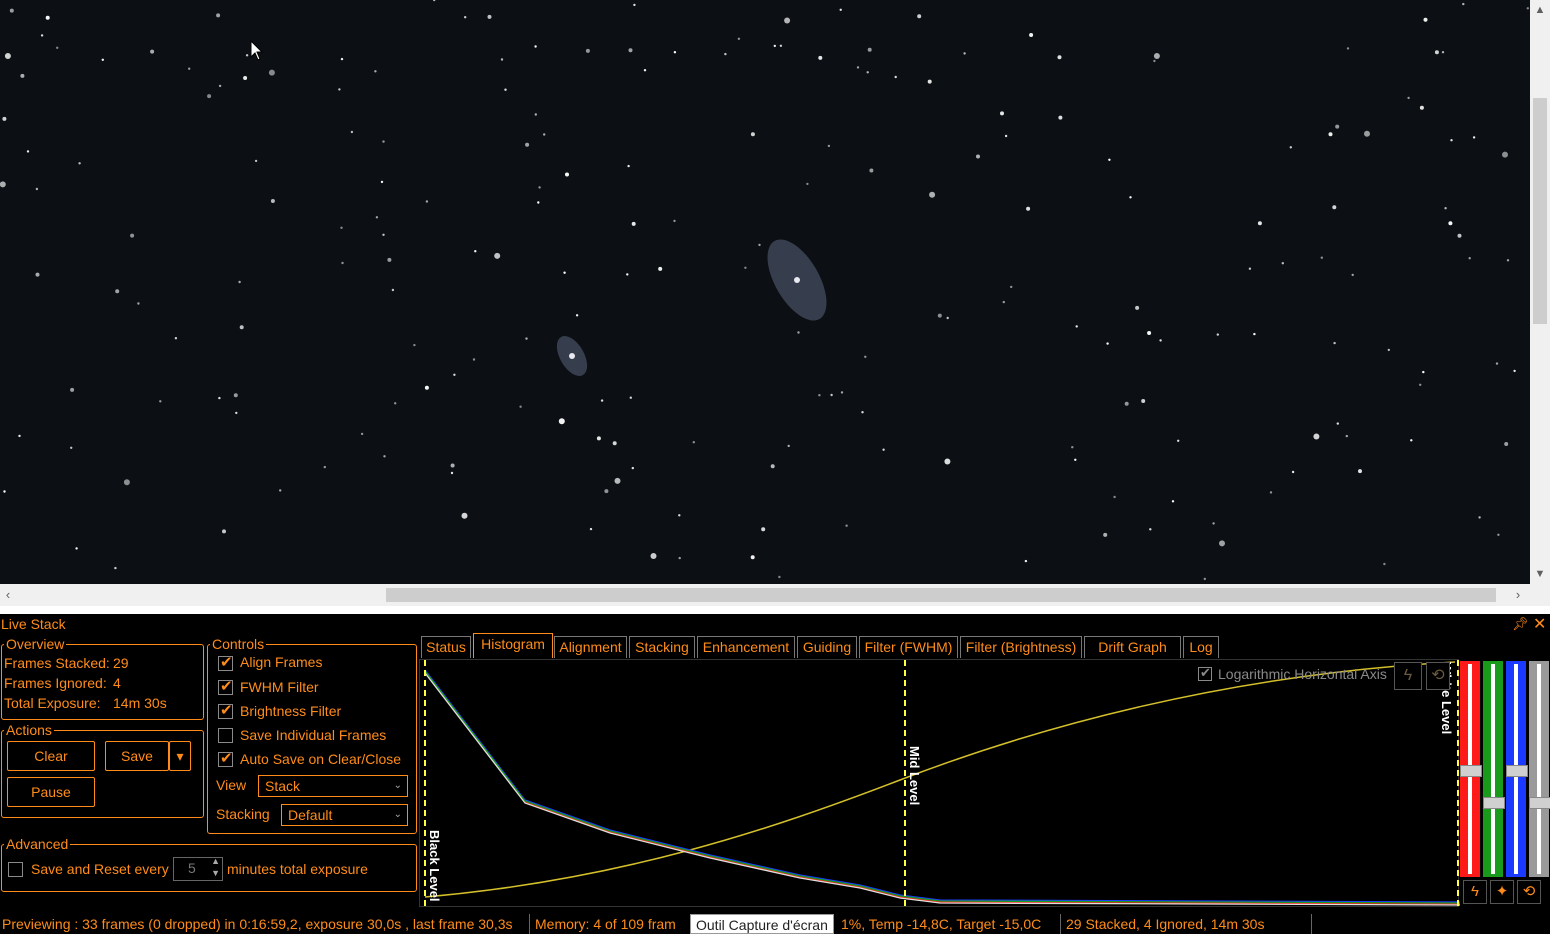 The image size is (1550, 934). What do you see at coordinates (1539, 769) in the screenshot?
I see `luminance-channel-slider` at bounding box center [1539, 769].